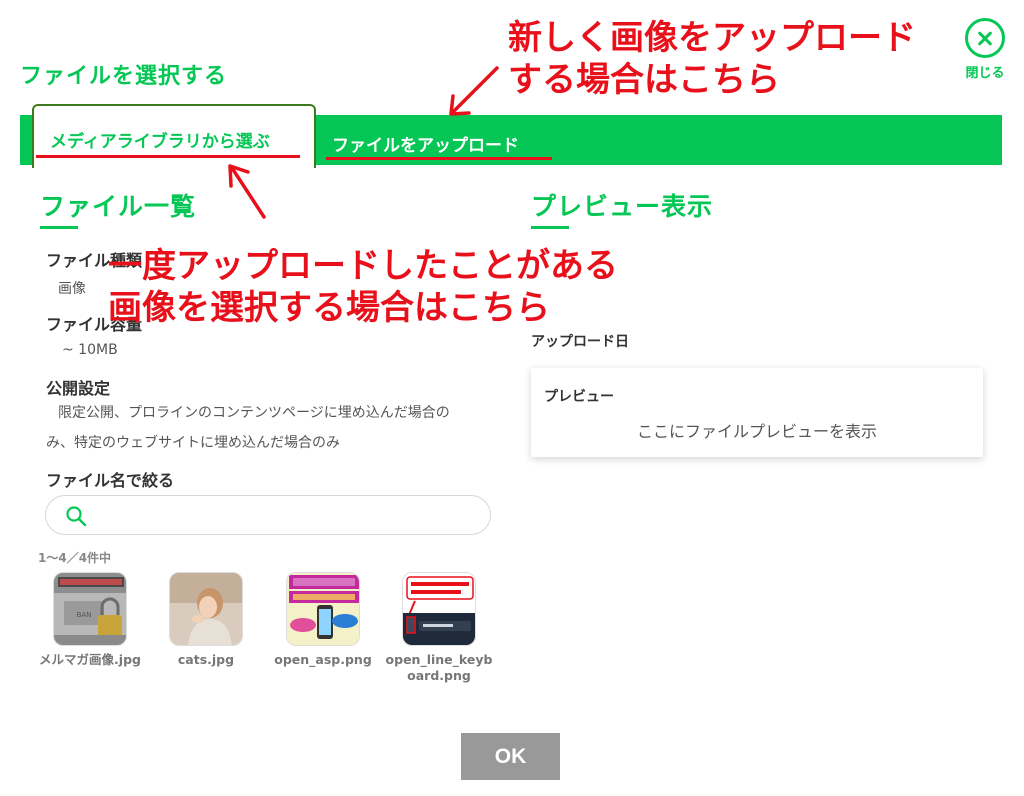 This screenshot has height=796, width=1024. What do you see at coordinates (363, 142) in the screenshot?
I see `annotation-arrows` at bounding box center [363, 142].